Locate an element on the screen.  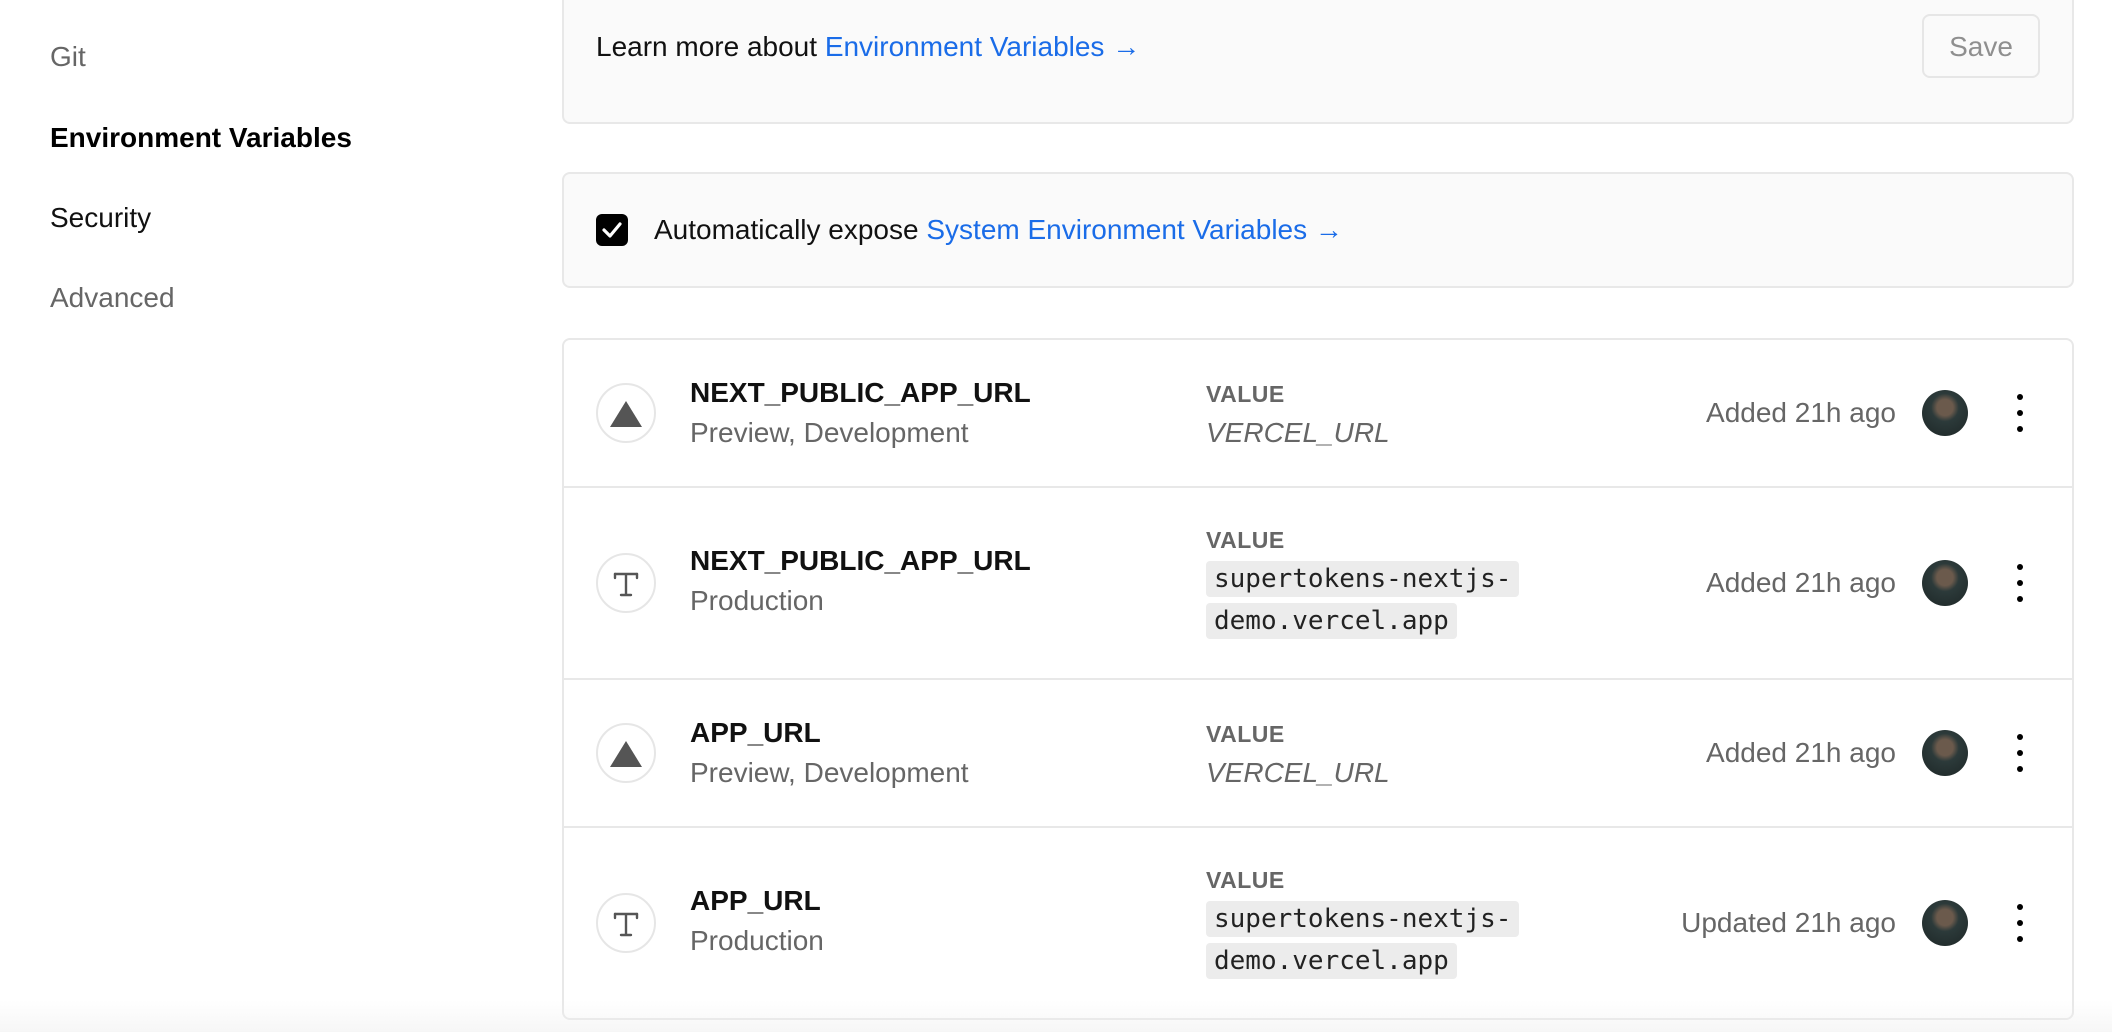
checkmark-icon is located at coordinates (612, 230).